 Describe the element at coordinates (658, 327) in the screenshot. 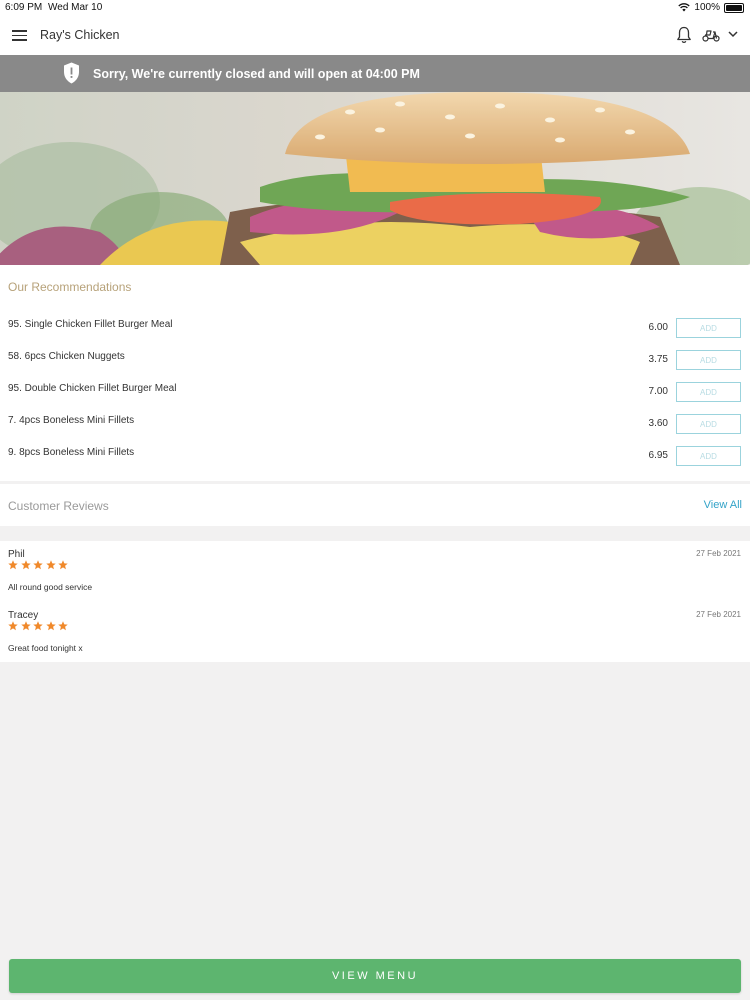

I see `item-price: 6.00` at that location.